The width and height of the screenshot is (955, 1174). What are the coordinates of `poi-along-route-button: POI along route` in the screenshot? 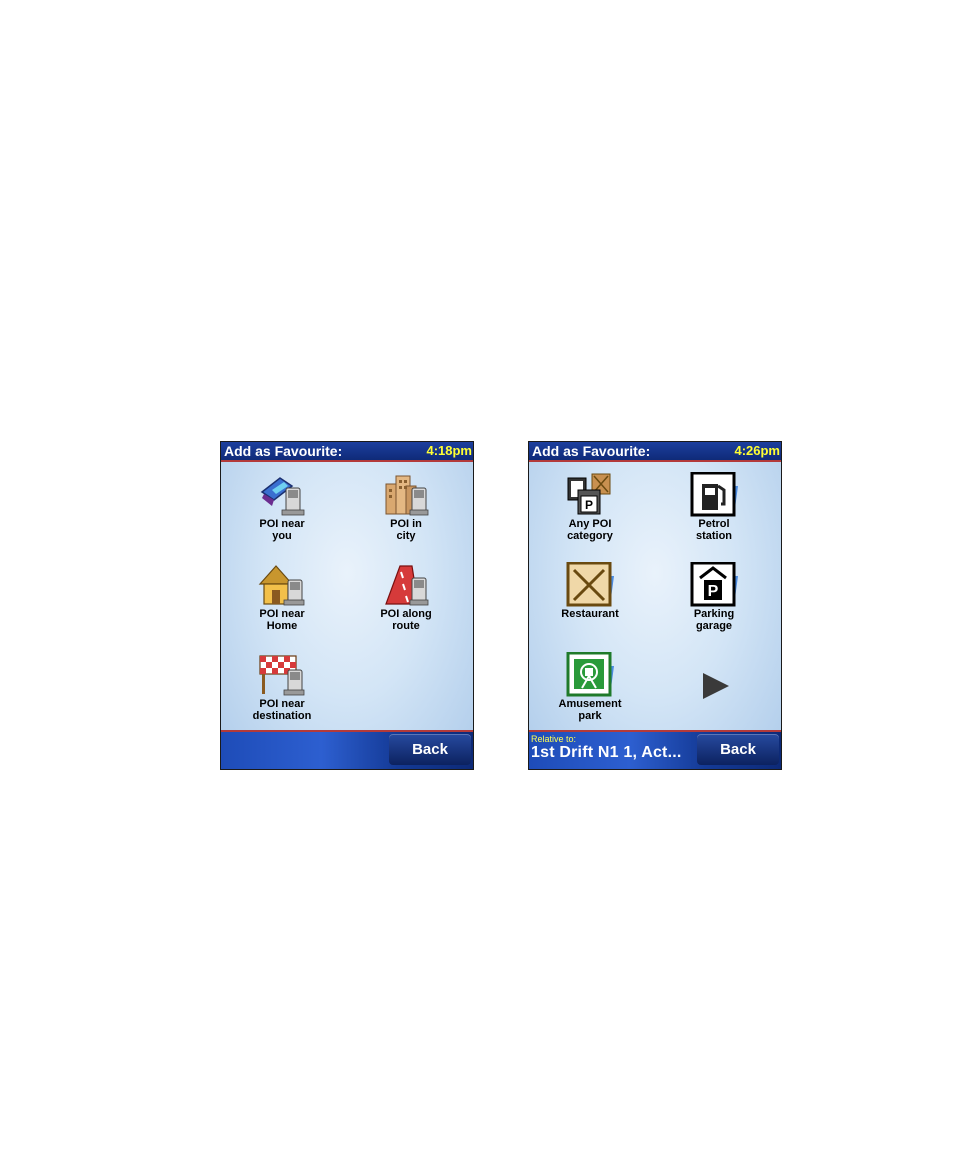 It's located at (406, 602).